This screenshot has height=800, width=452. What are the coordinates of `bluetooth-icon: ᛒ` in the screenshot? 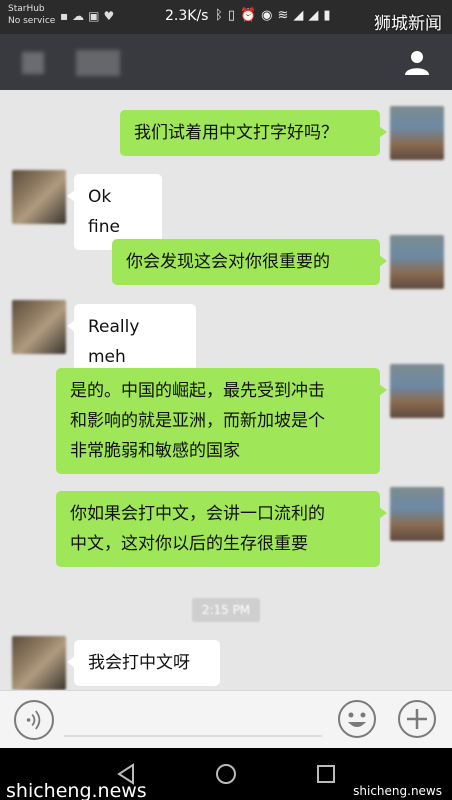 It's located at (219, 15).